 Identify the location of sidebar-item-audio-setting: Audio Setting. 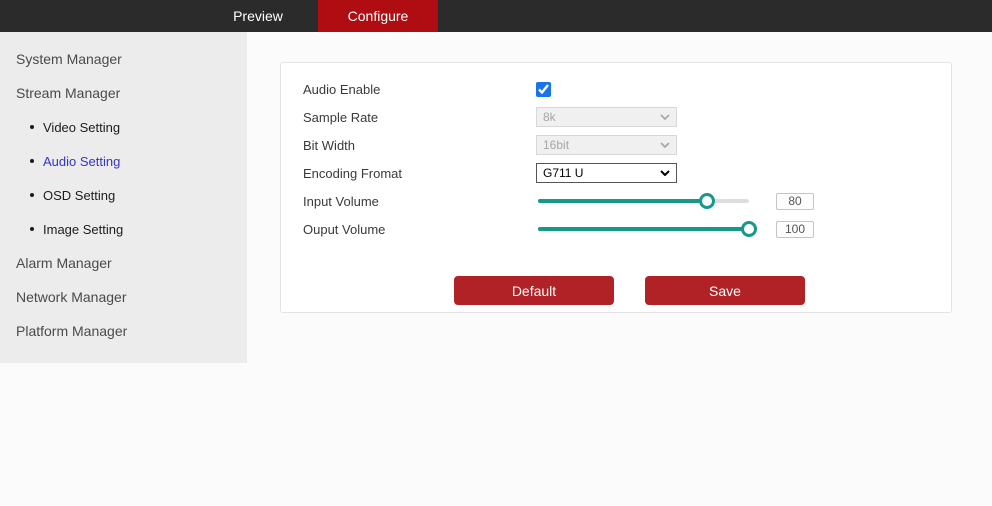
(123, 161).